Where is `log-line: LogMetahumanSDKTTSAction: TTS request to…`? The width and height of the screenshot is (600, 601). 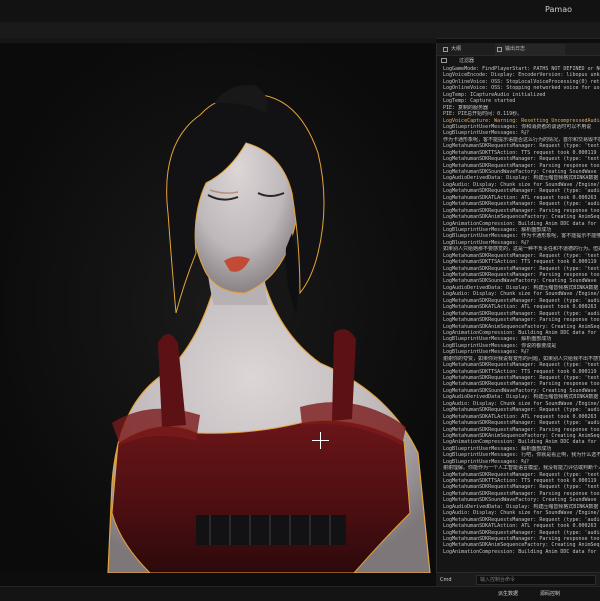 log-line: LogMetahumanSDKTTSAction: TTS request to… is located at coordinates (520, 262).